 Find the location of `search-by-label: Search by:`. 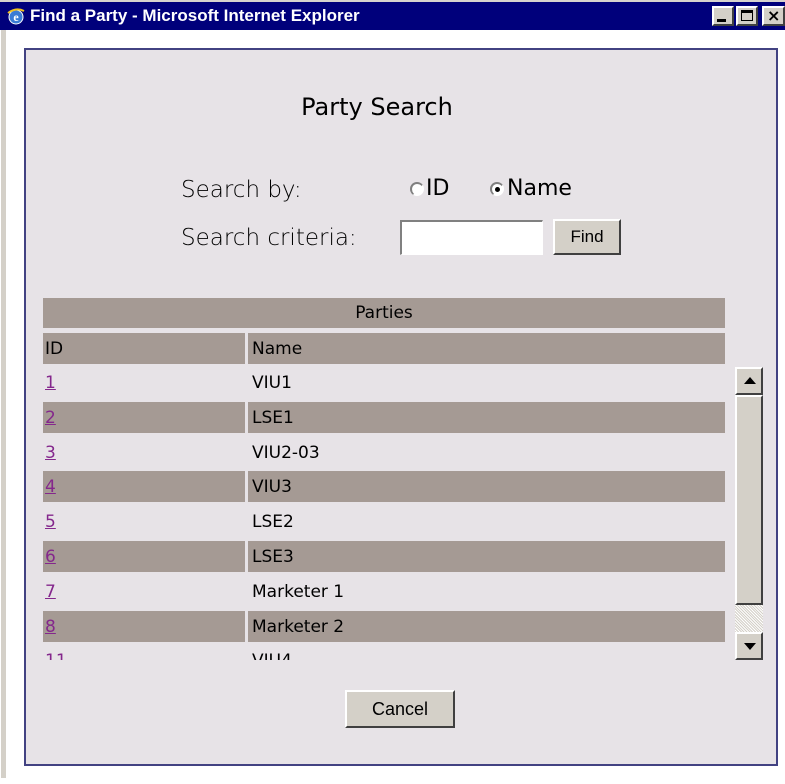

search-by-label: Search by: is located at coordinates (241, 190).